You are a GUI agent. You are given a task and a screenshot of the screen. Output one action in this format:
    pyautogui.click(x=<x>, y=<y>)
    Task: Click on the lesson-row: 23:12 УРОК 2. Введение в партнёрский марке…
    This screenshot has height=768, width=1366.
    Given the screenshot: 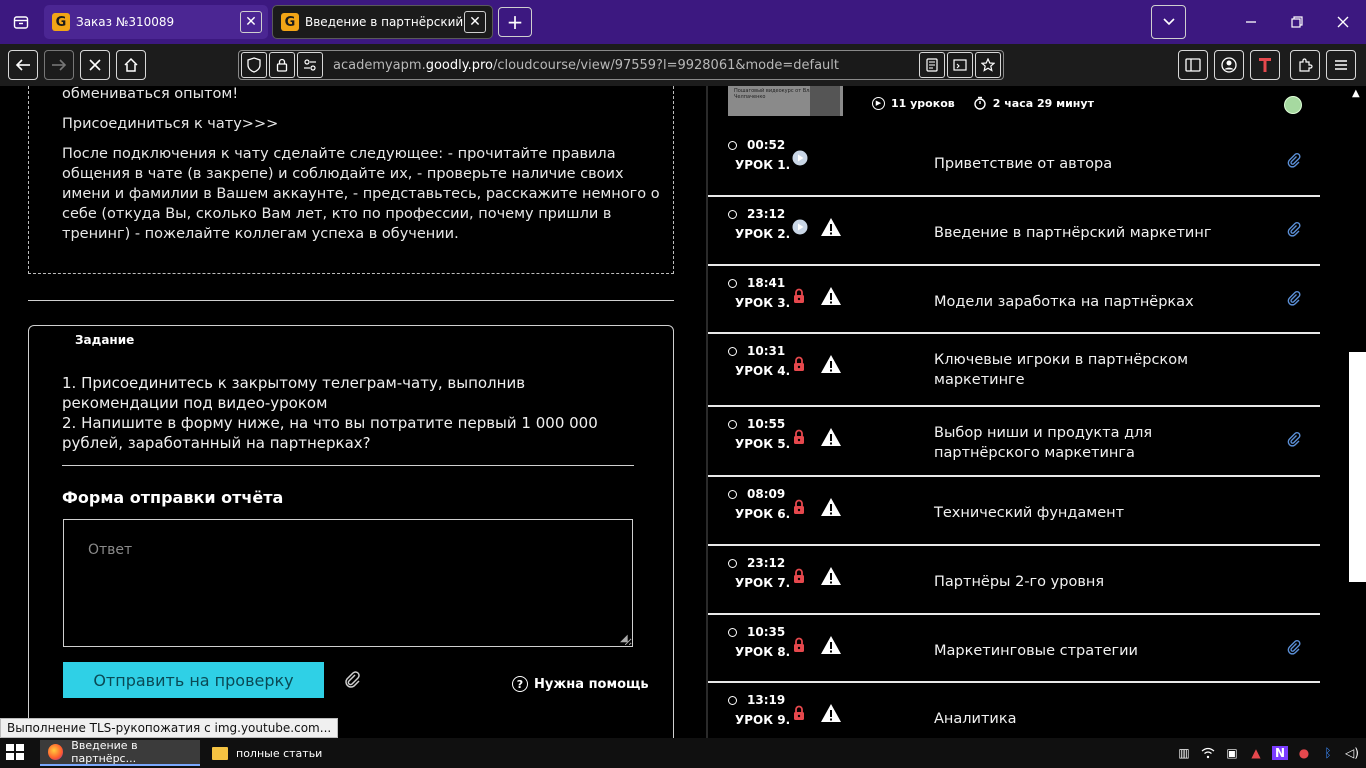 What is the action you would take?
    pyautogui.click(x=1014, y=231)
    